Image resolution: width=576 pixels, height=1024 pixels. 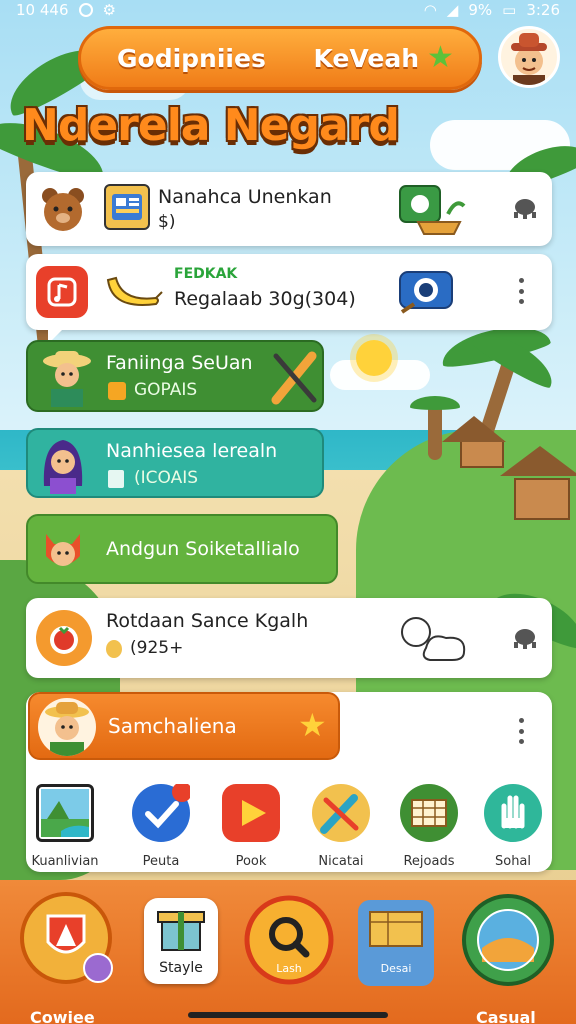 I want to click on camera-icon, so click(x=427, y=291).